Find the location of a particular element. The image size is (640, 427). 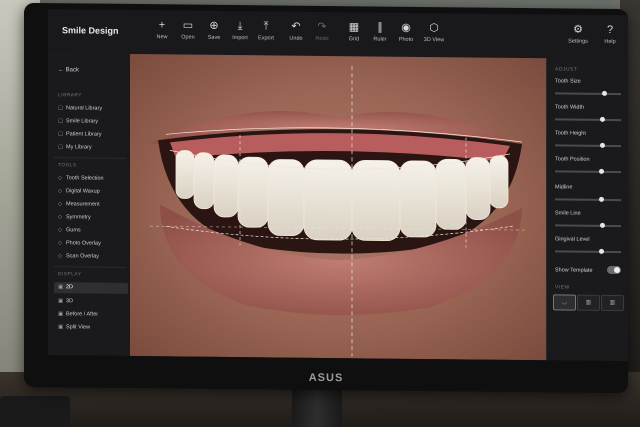

waxup-icon: ◇ is located at coordinates (60, 191).